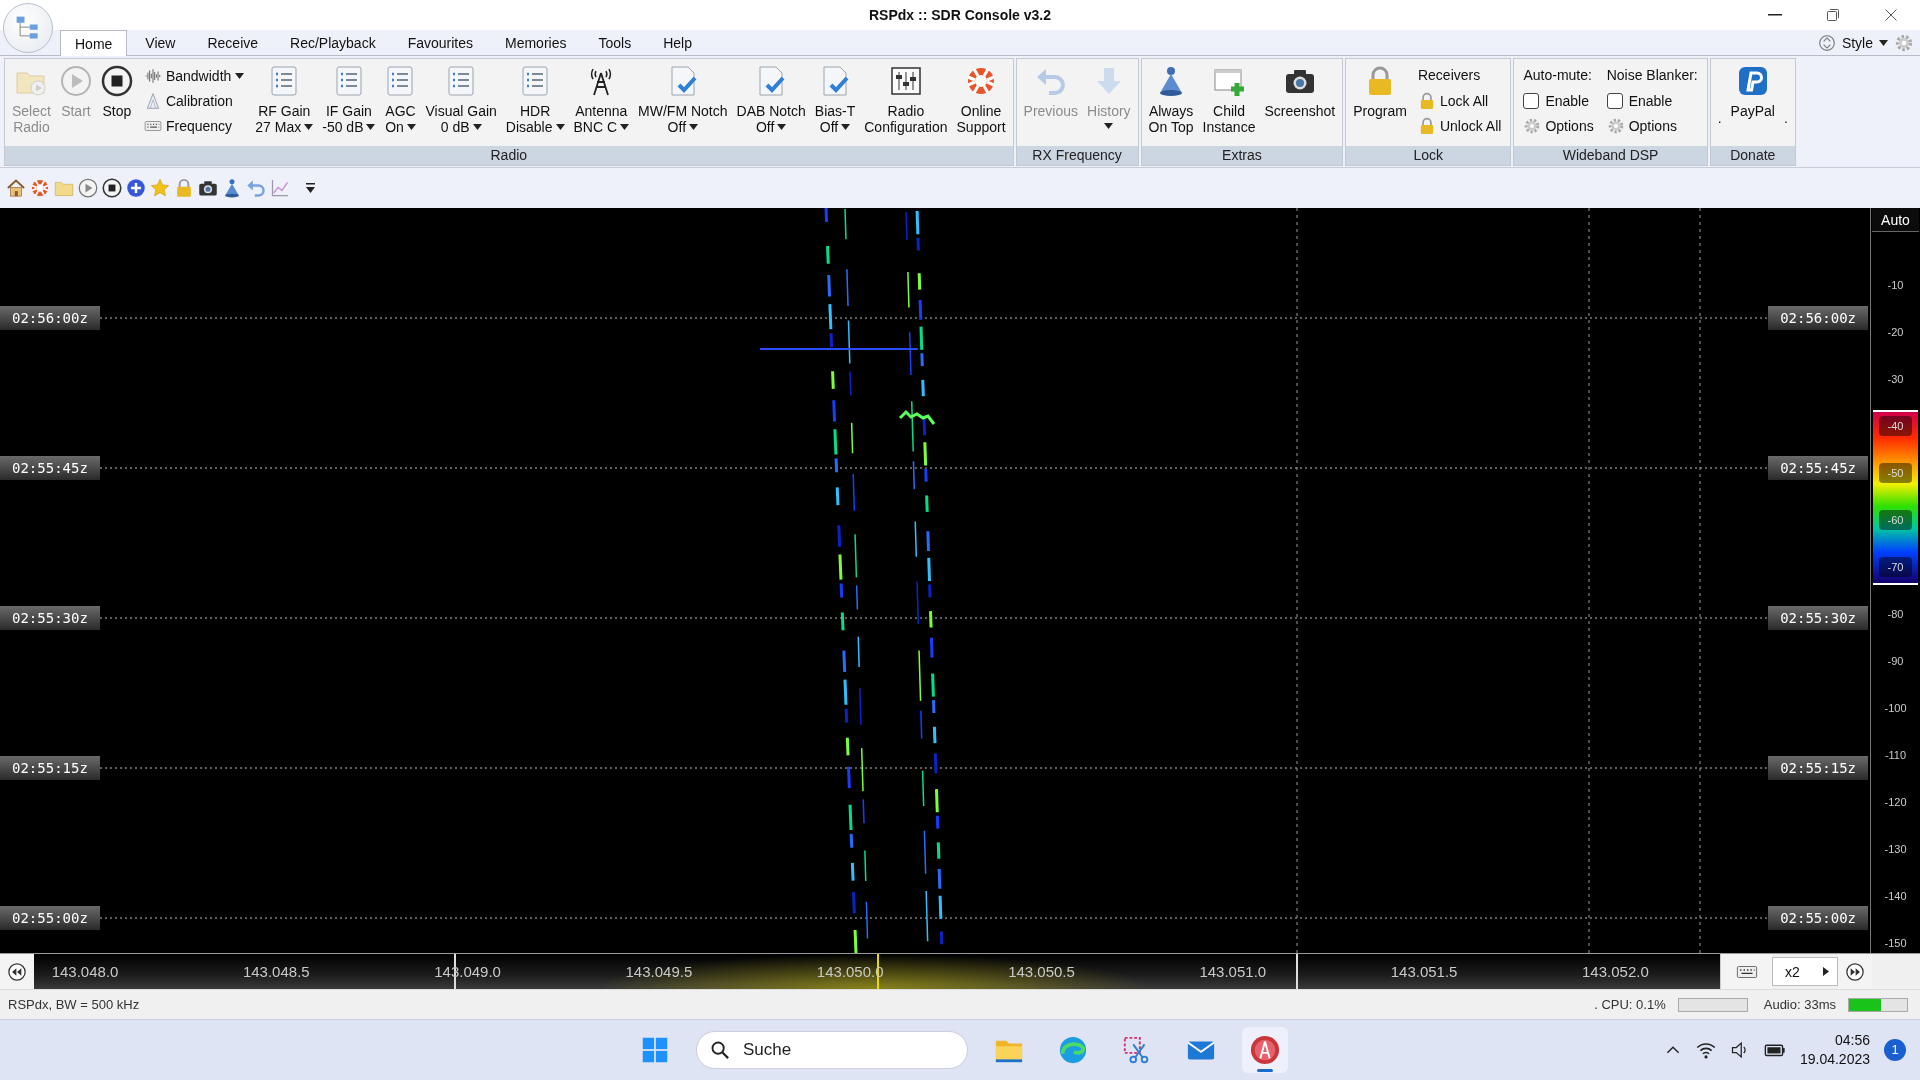  I want to click on section-heading: Auto-mute:, so click(1558, 75).